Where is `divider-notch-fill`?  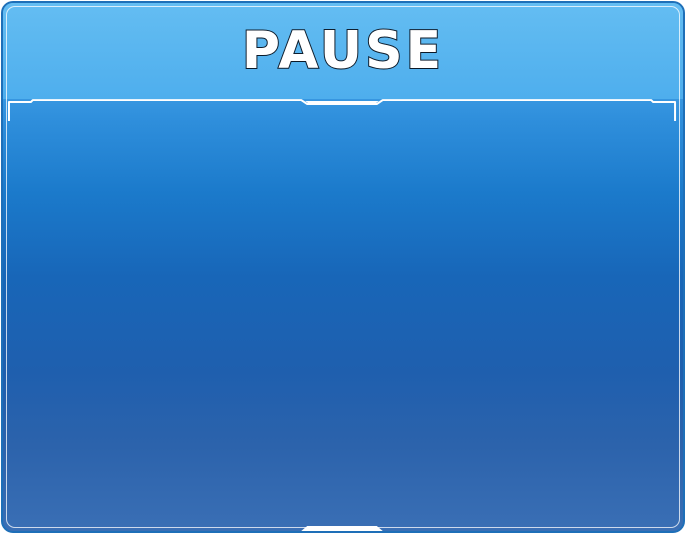 divider-notch-fill is located at coordinates (342, 103).